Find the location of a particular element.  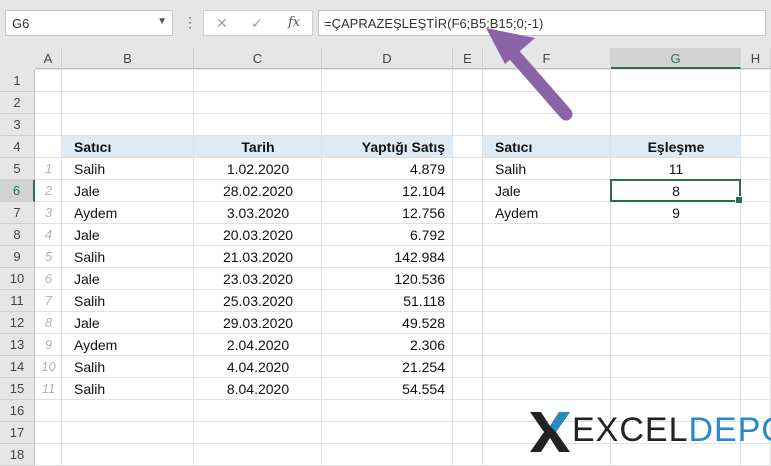

row-header-9: 9 is located at coordinates (17, 257).